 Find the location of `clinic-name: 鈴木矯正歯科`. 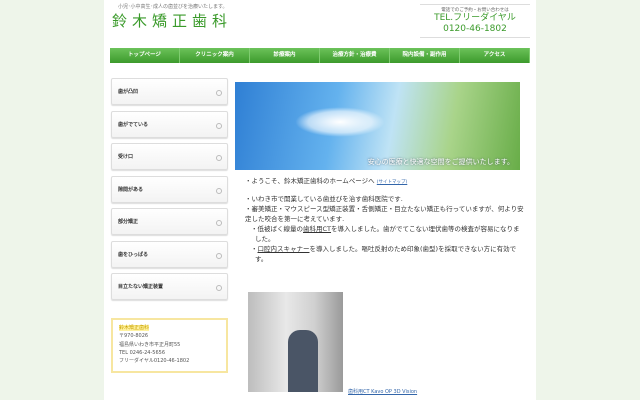

clinic-name: 鈴木矯正歯科 is located at coordinates (134, 328).